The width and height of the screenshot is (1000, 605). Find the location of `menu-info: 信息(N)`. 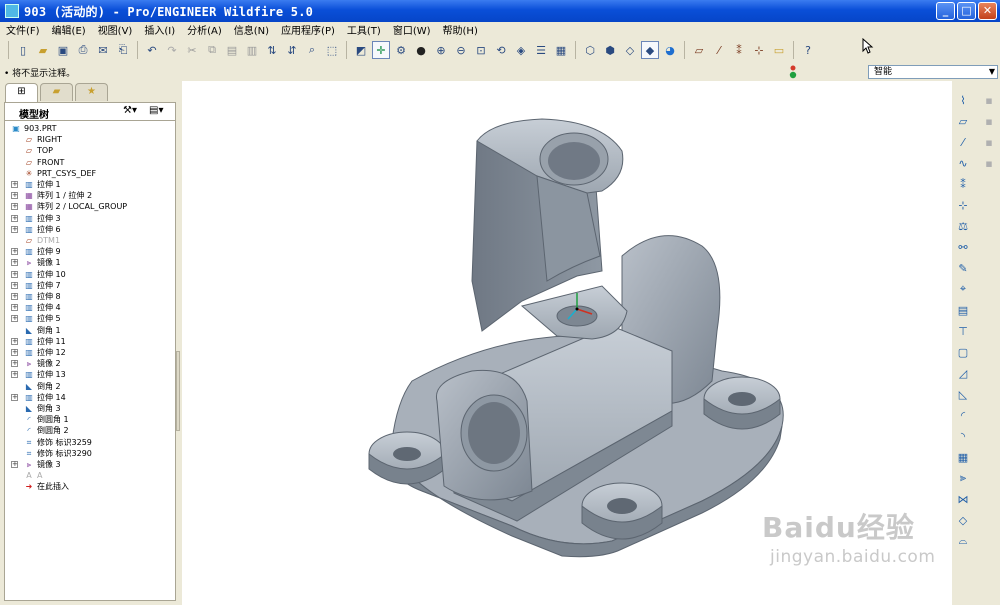

menu-info: 信息(N) is located at coordinates (251, 29).